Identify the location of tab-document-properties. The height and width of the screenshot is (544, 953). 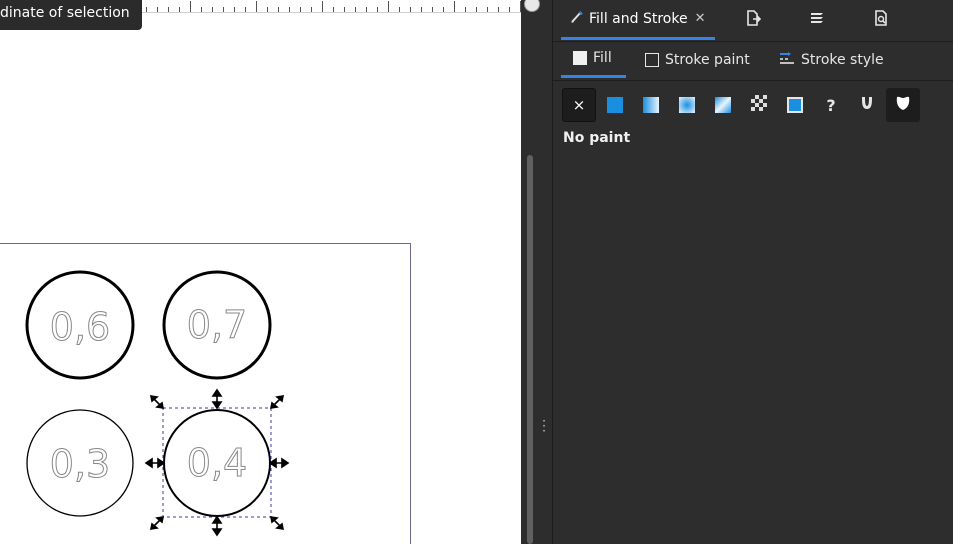
(881, 20).